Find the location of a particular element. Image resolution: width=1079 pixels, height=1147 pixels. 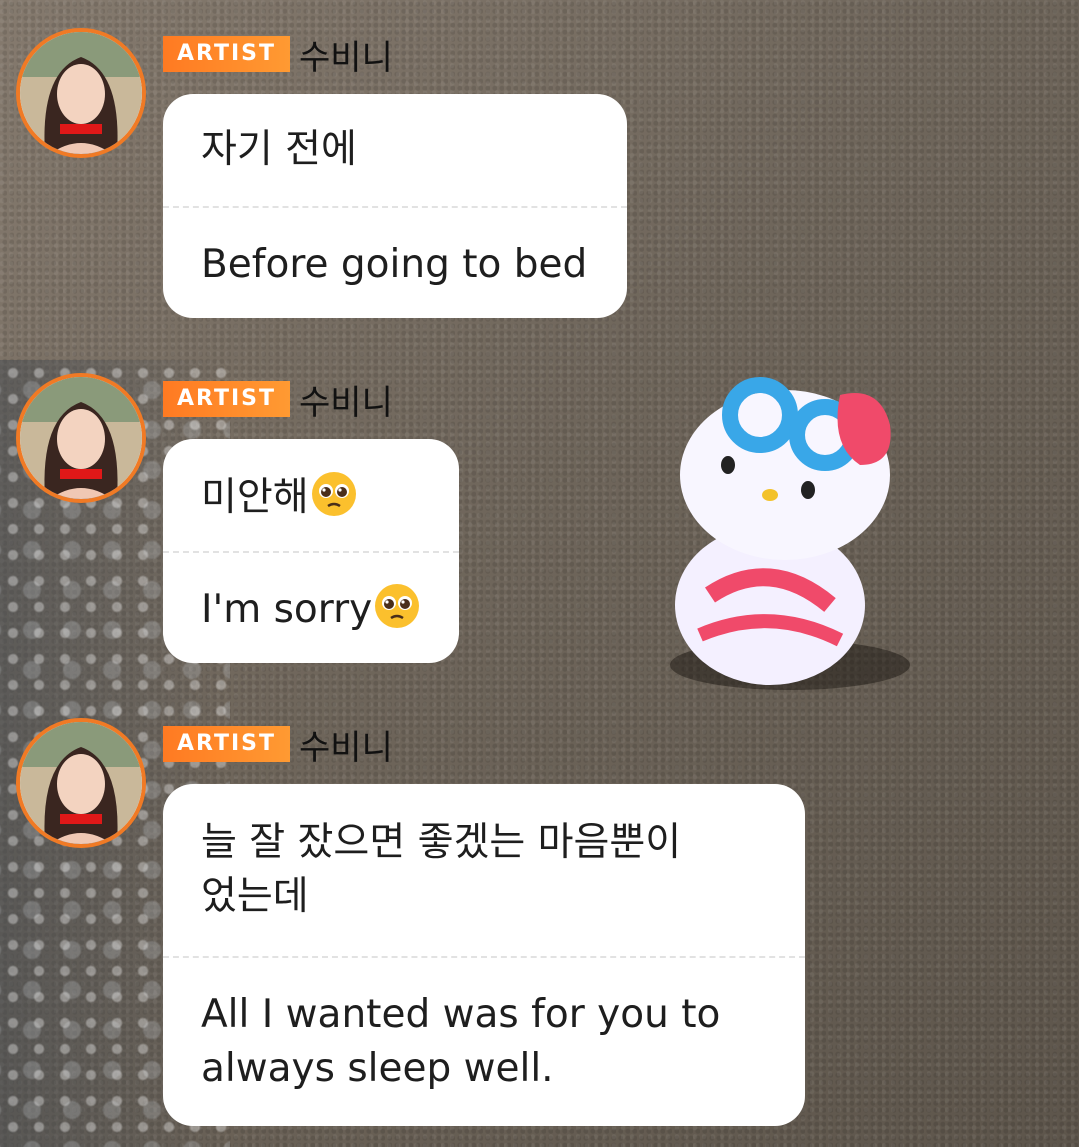

message-bubble: 자기 전에 Before going to bed is located at coordinates (395, 206).